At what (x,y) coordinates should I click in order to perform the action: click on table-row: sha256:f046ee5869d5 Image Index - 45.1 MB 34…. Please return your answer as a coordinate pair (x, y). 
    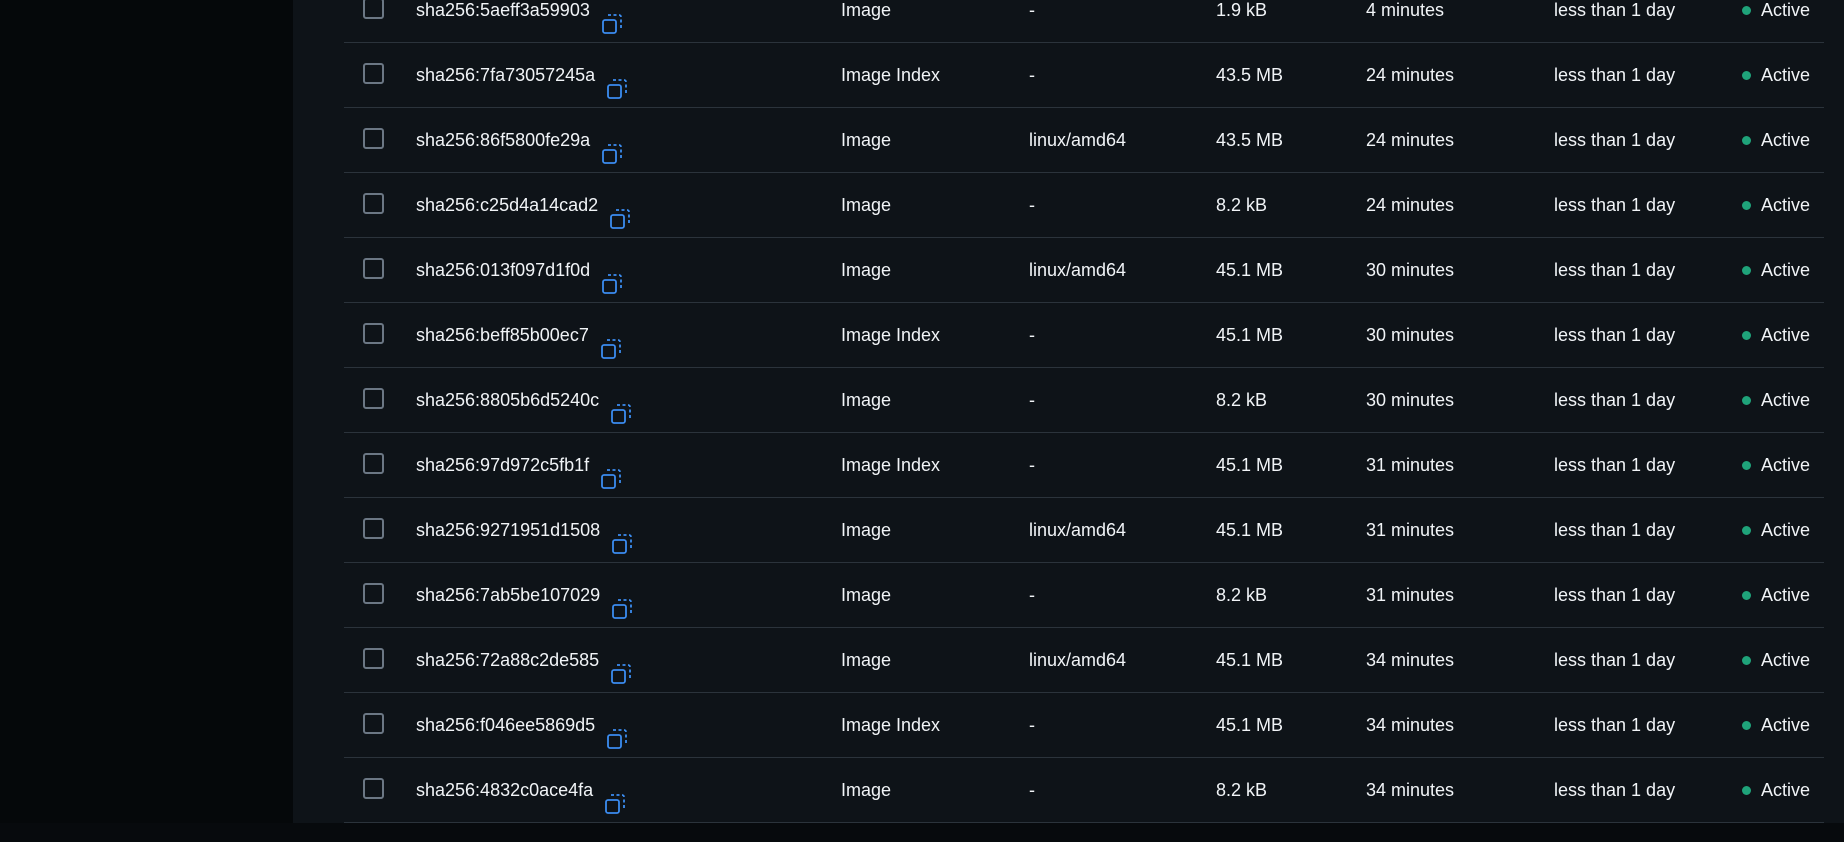
    Looking at the image, I should click on (1084, 725).